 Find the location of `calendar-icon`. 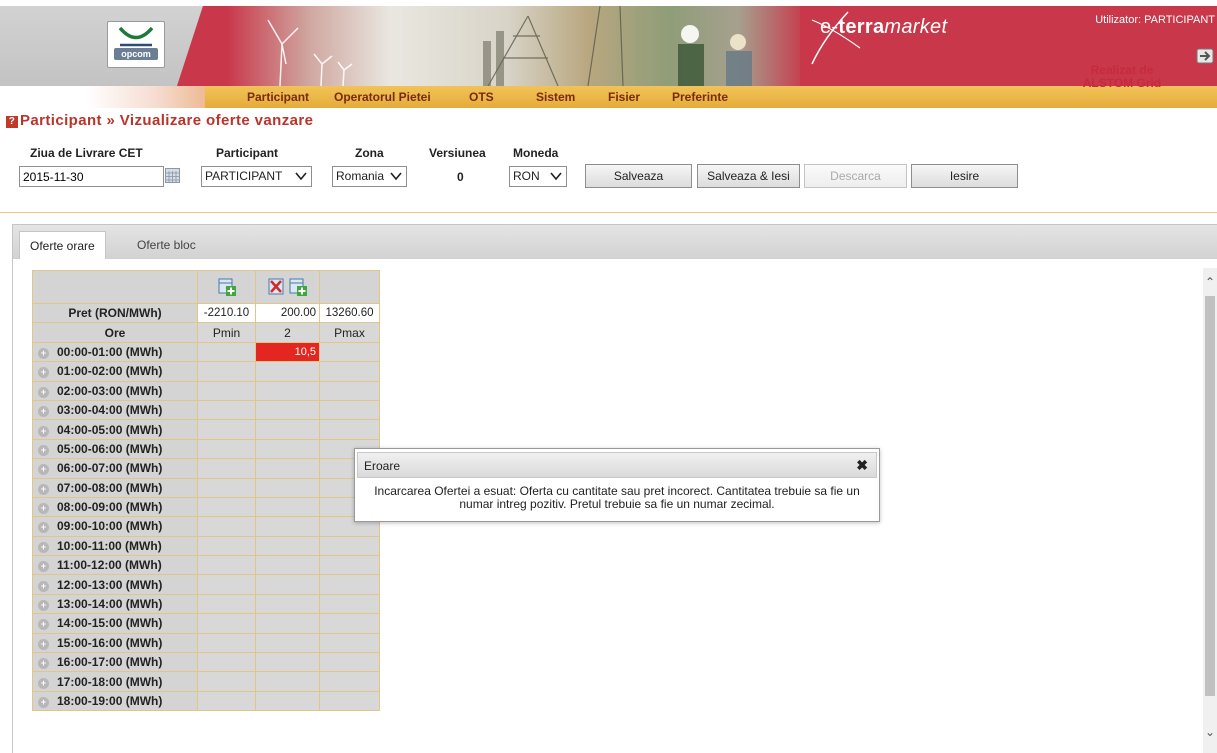

calendar-icon is located at coordinates (172, 175).